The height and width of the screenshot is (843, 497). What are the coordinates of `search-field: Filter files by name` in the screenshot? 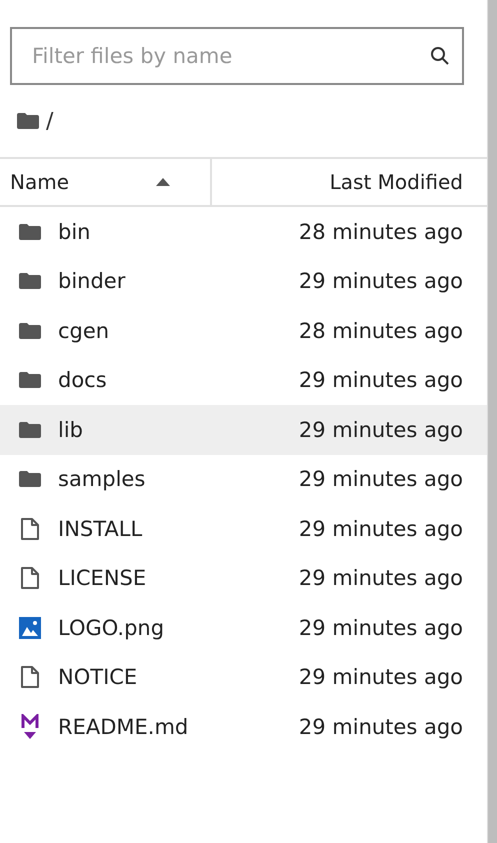 It's located at (237, 56).